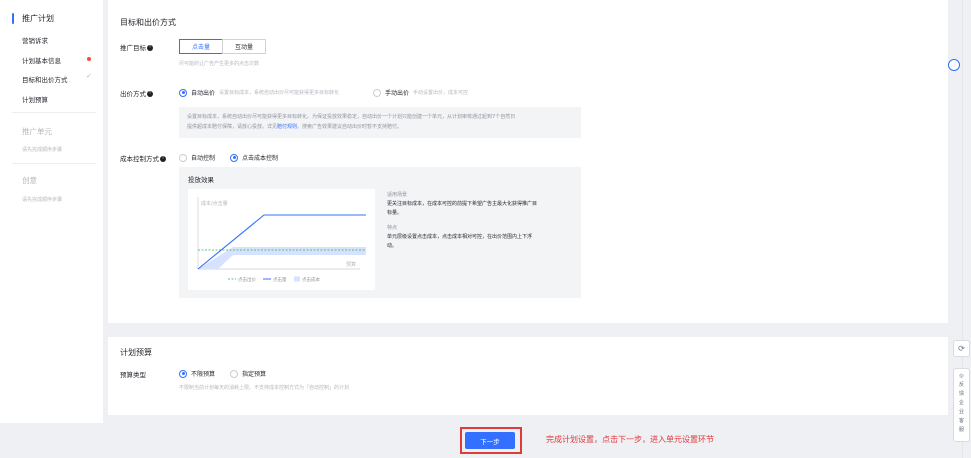  What do you see at coordinates (219, 64) in the screenshot?
I see `goal-hint: 尽可能的让广告产生更多的点击次数` at bounding box center [219, 64].